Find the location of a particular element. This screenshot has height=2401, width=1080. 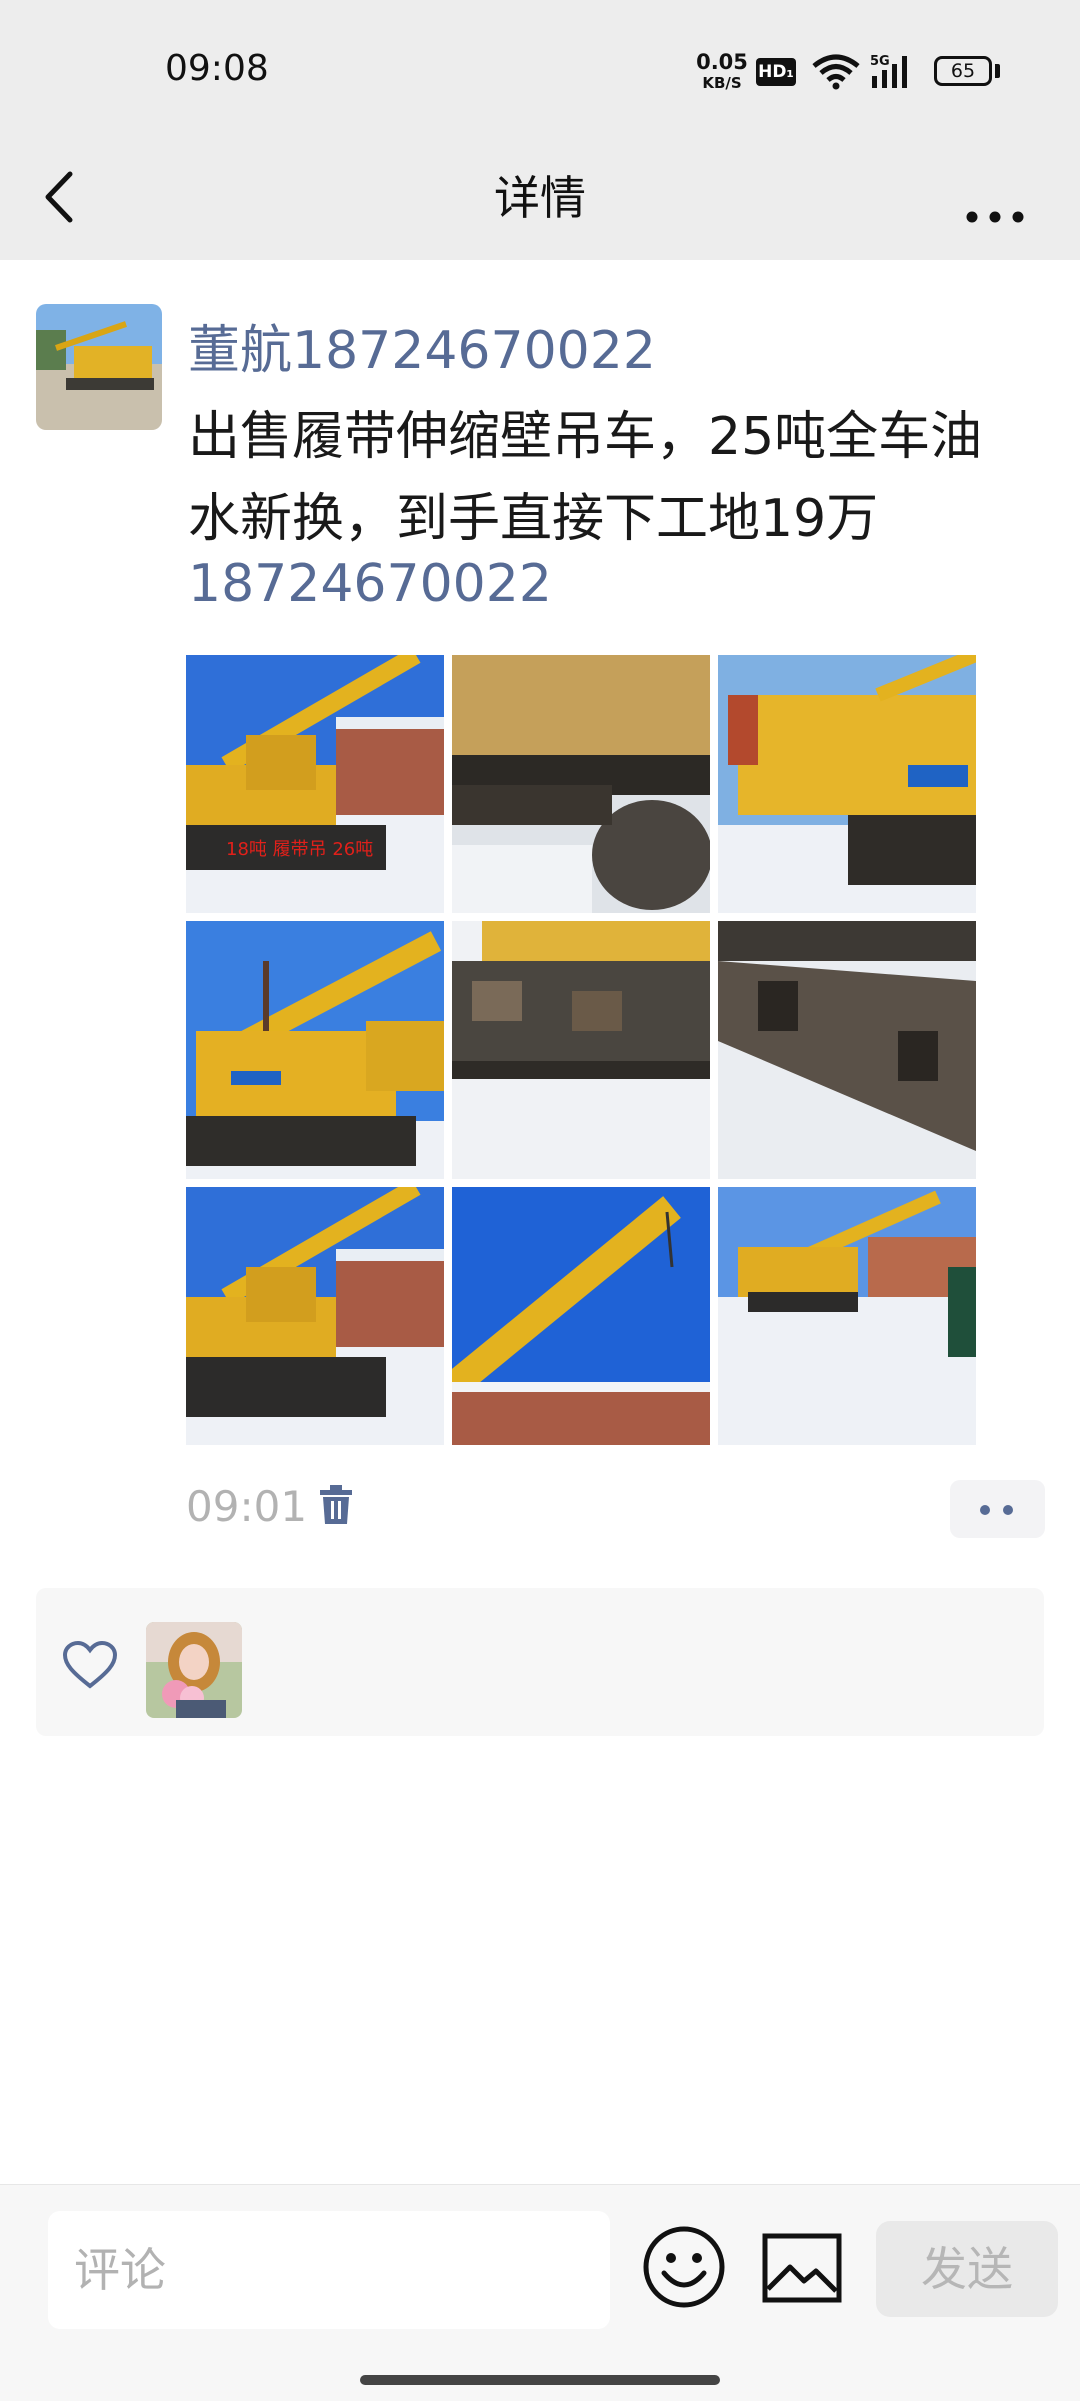

post-actions-button is located at coordinates (997, 1509).